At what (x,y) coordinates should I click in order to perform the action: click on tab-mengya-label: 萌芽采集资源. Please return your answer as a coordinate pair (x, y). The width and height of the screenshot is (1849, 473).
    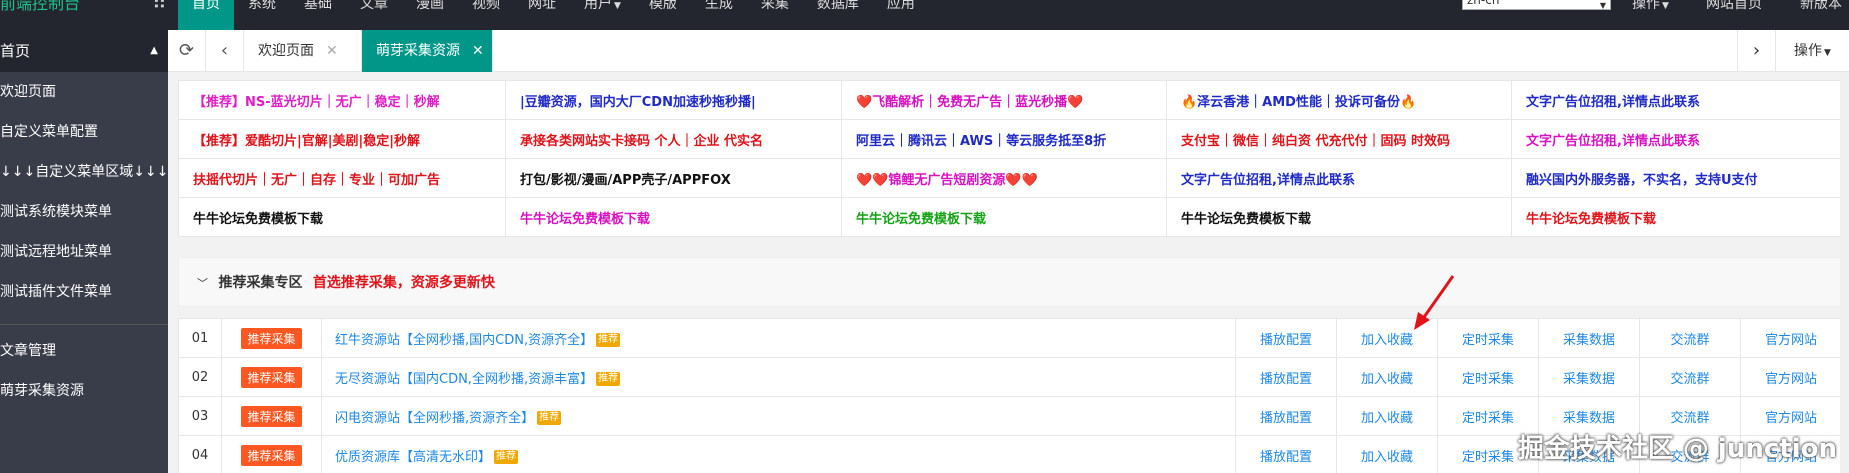
    Looking at the image, I should click on (418, 51).